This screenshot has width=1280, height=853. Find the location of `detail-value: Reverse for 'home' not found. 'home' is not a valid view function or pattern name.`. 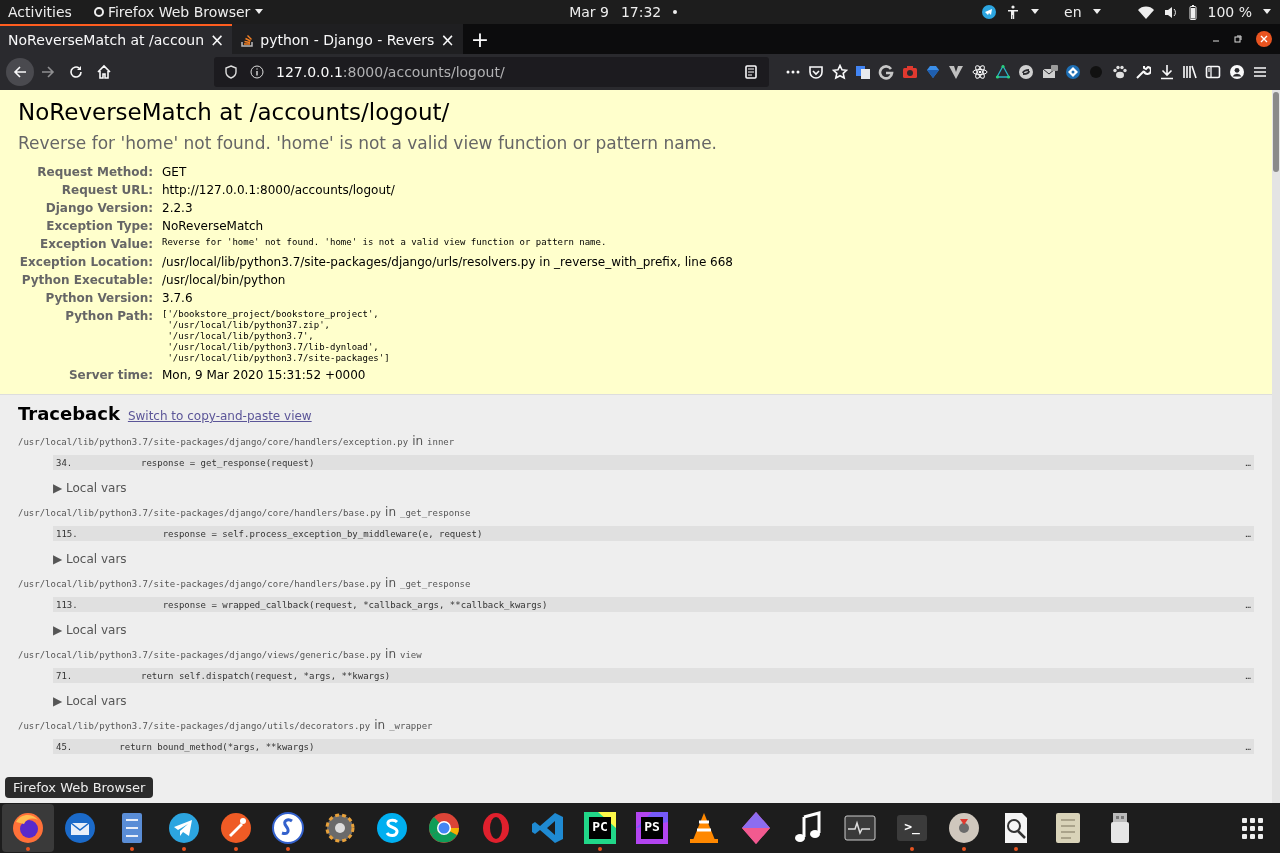

detail-value: Reverse for 'home' not found. 'home' is not a valid view function or pattern name. is located at coordinates (385, 242).